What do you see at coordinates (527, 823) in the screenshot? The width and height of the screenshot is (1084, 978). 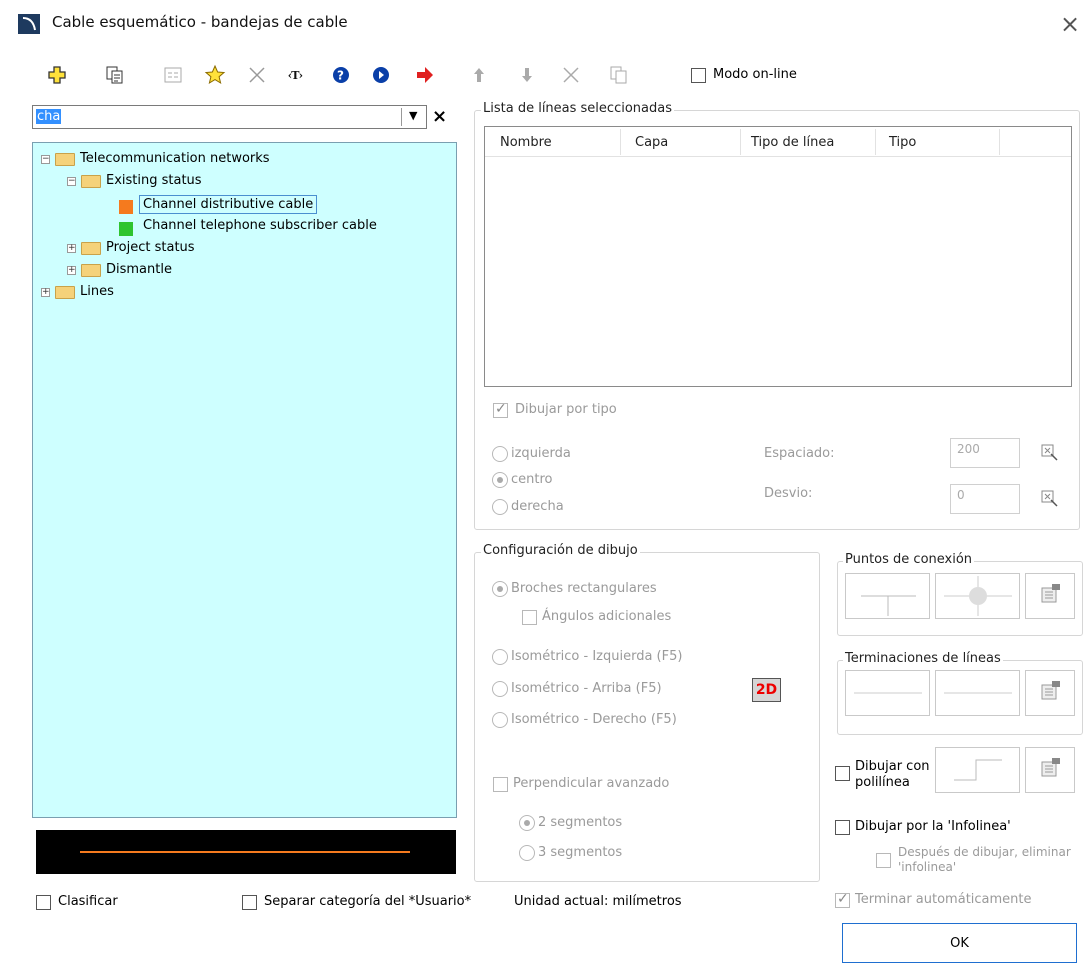 I see `two-segments-radio` at bounding box center [527, 823].